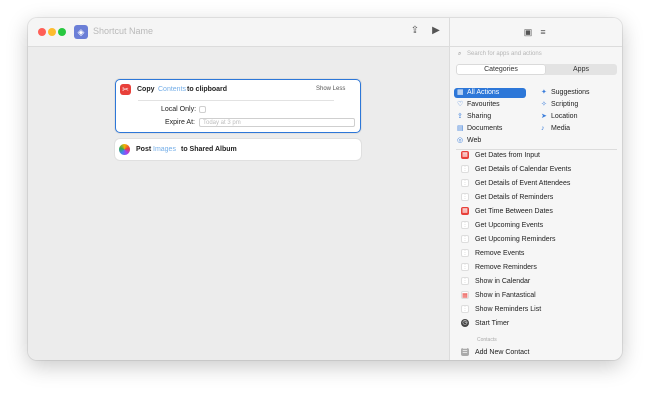  Describe the element at coordinates (537, 281) in the screenshot. I see `action-row: ⋮ Show in Calendar` at that location.